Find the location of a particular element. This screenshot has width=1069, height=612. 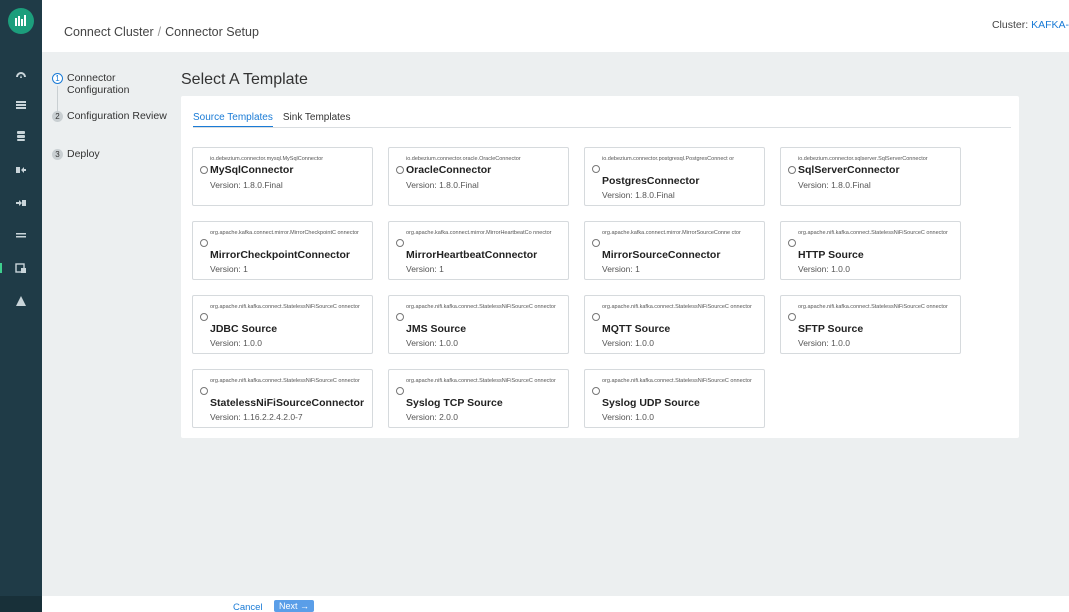

template-tabs: Source Templates Sink Templates is located at coordinates (272, 120).